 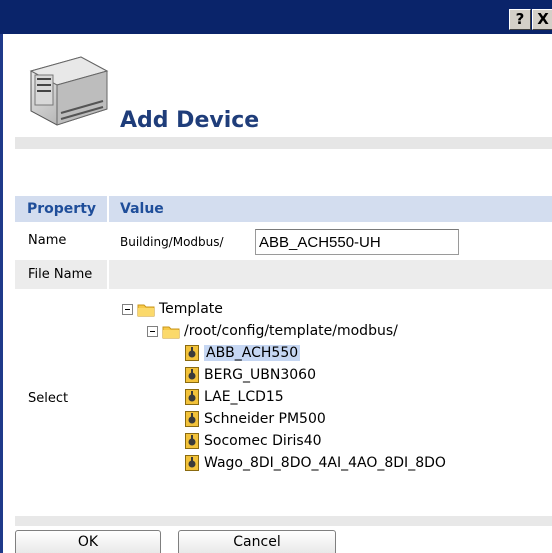 I want to click on tree-item-schneider-pm500: Schneider PM500, so click(x=255, y=419).